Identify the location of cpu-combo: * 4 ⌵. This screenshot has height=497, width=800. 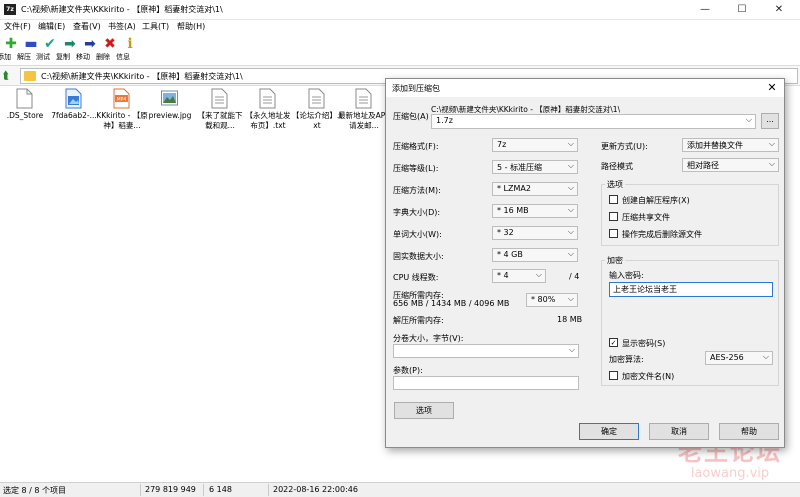
(519, 276).